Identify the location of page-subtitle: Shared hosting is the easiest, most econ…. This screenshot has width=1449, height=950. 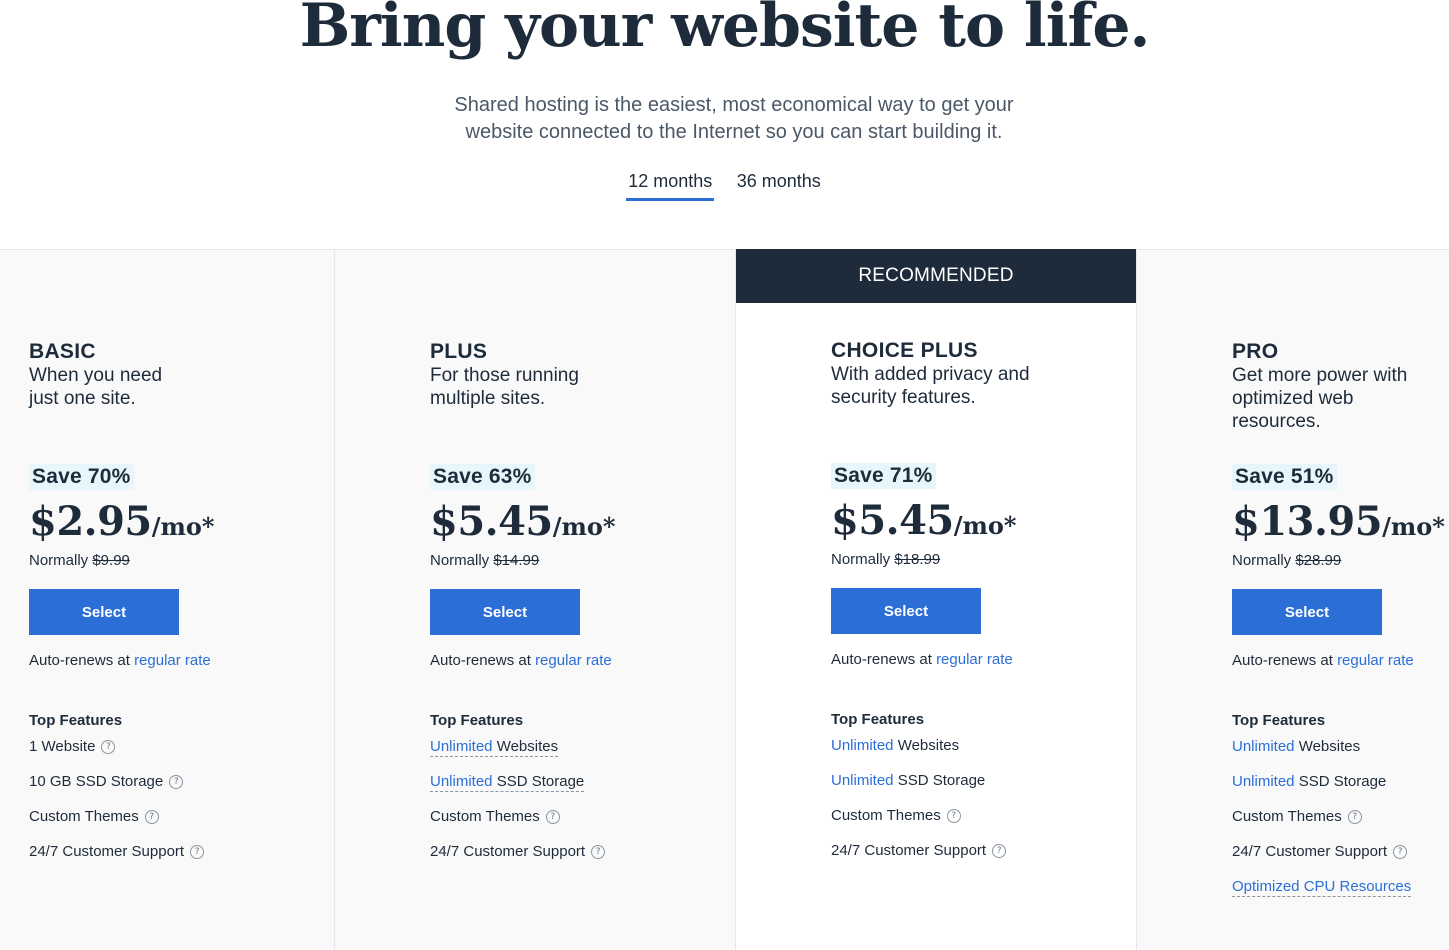
(734, 119).